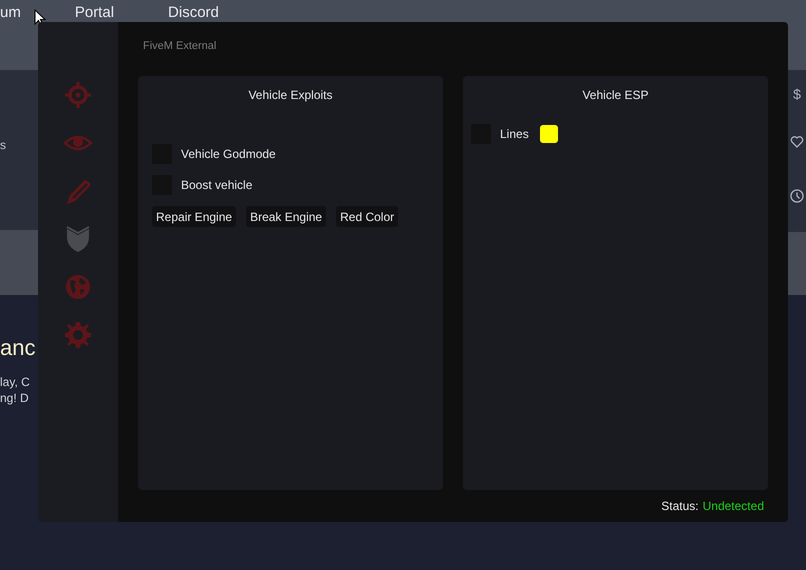 Image resolution: width=806 pixels, height=570 pixels. Describe the element at coordinates (286, 216) in the screenshot. I see `action-button: Break Engine` at that location.